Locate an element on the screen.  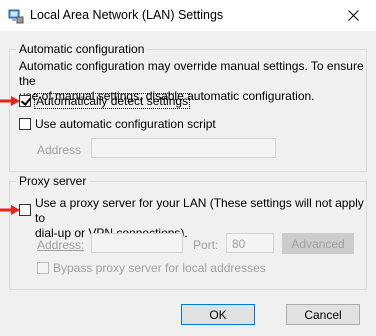
bypass-local-checkbox is located at coordinates (43, 268).